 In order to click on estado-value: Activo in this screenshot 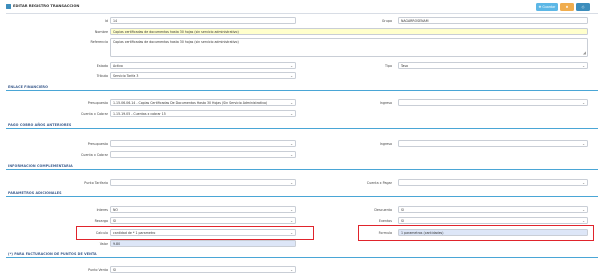, I will do `click(118, 66)`.